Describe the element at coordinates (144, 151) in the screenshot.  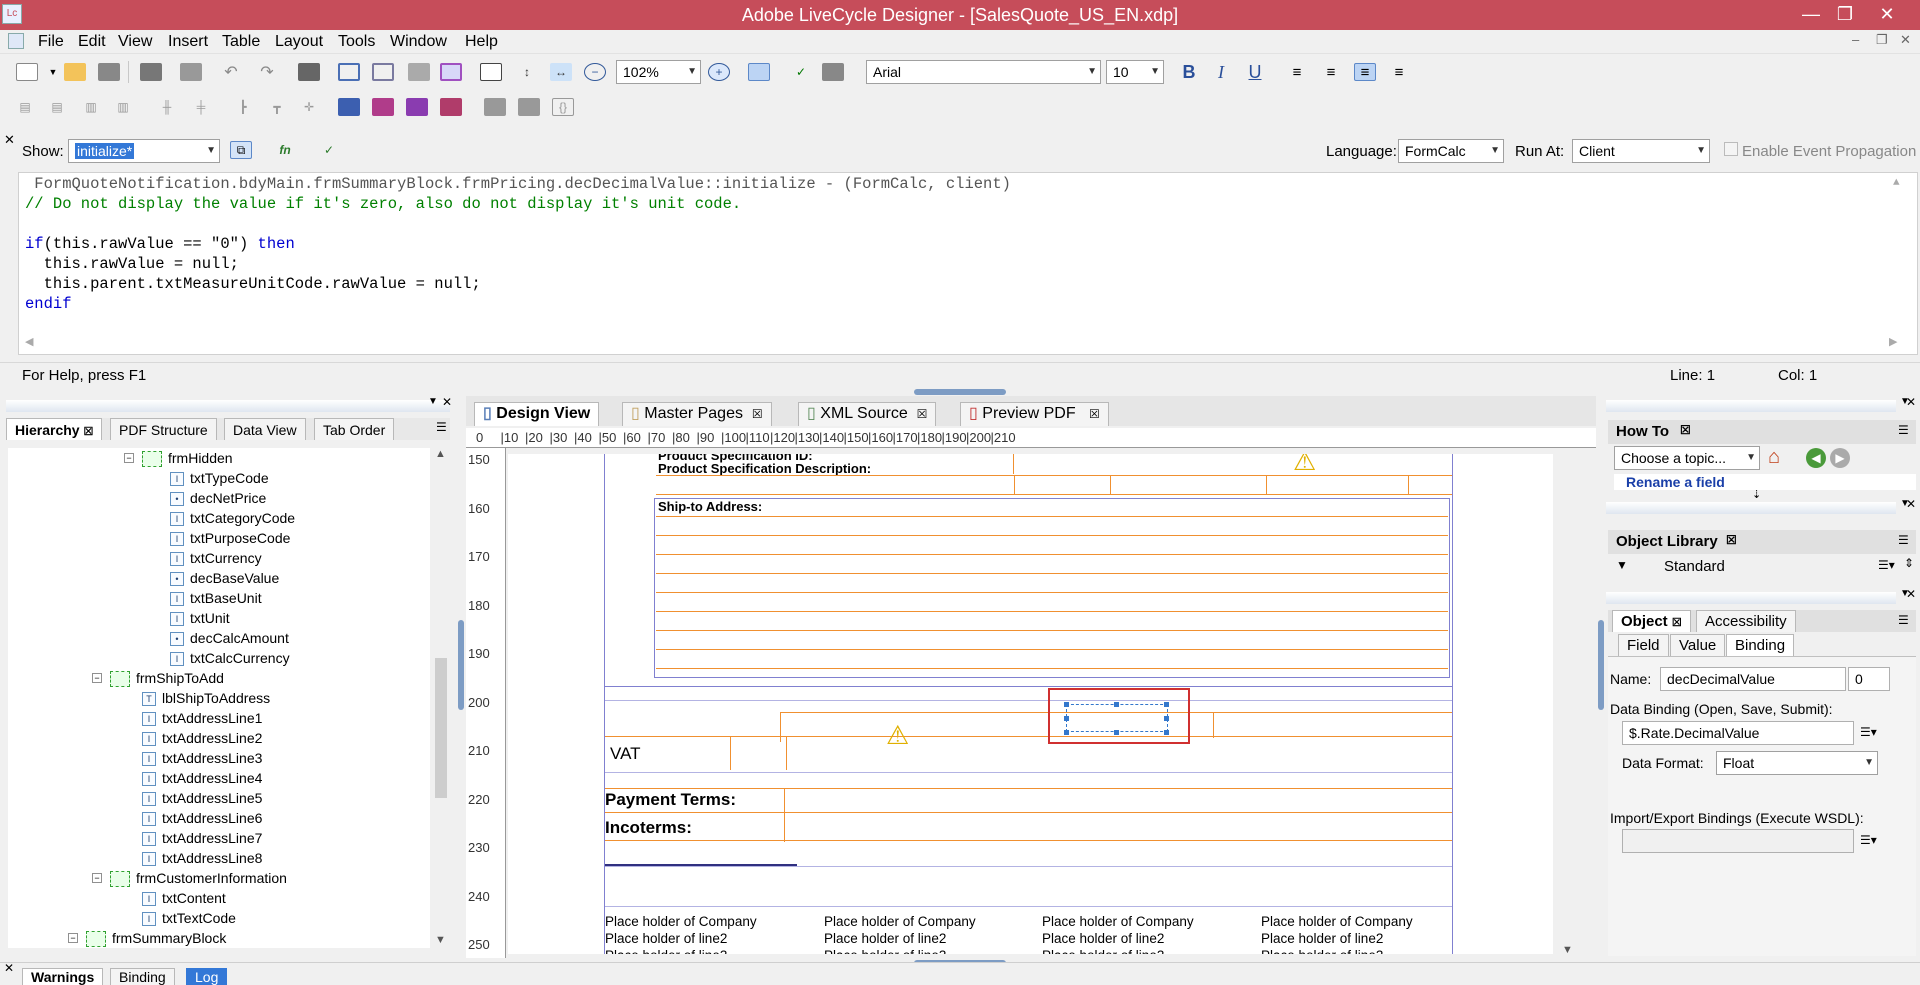
I see `event-select: initialize* ▼` at that location.